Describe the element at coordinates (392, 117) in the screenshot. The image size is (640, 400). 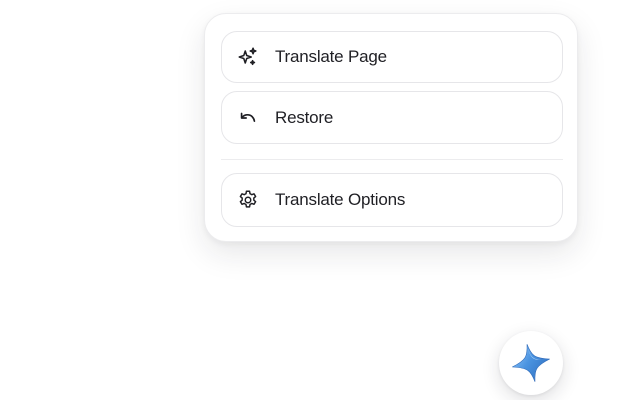
I see `restore-button: Restore` at that location.